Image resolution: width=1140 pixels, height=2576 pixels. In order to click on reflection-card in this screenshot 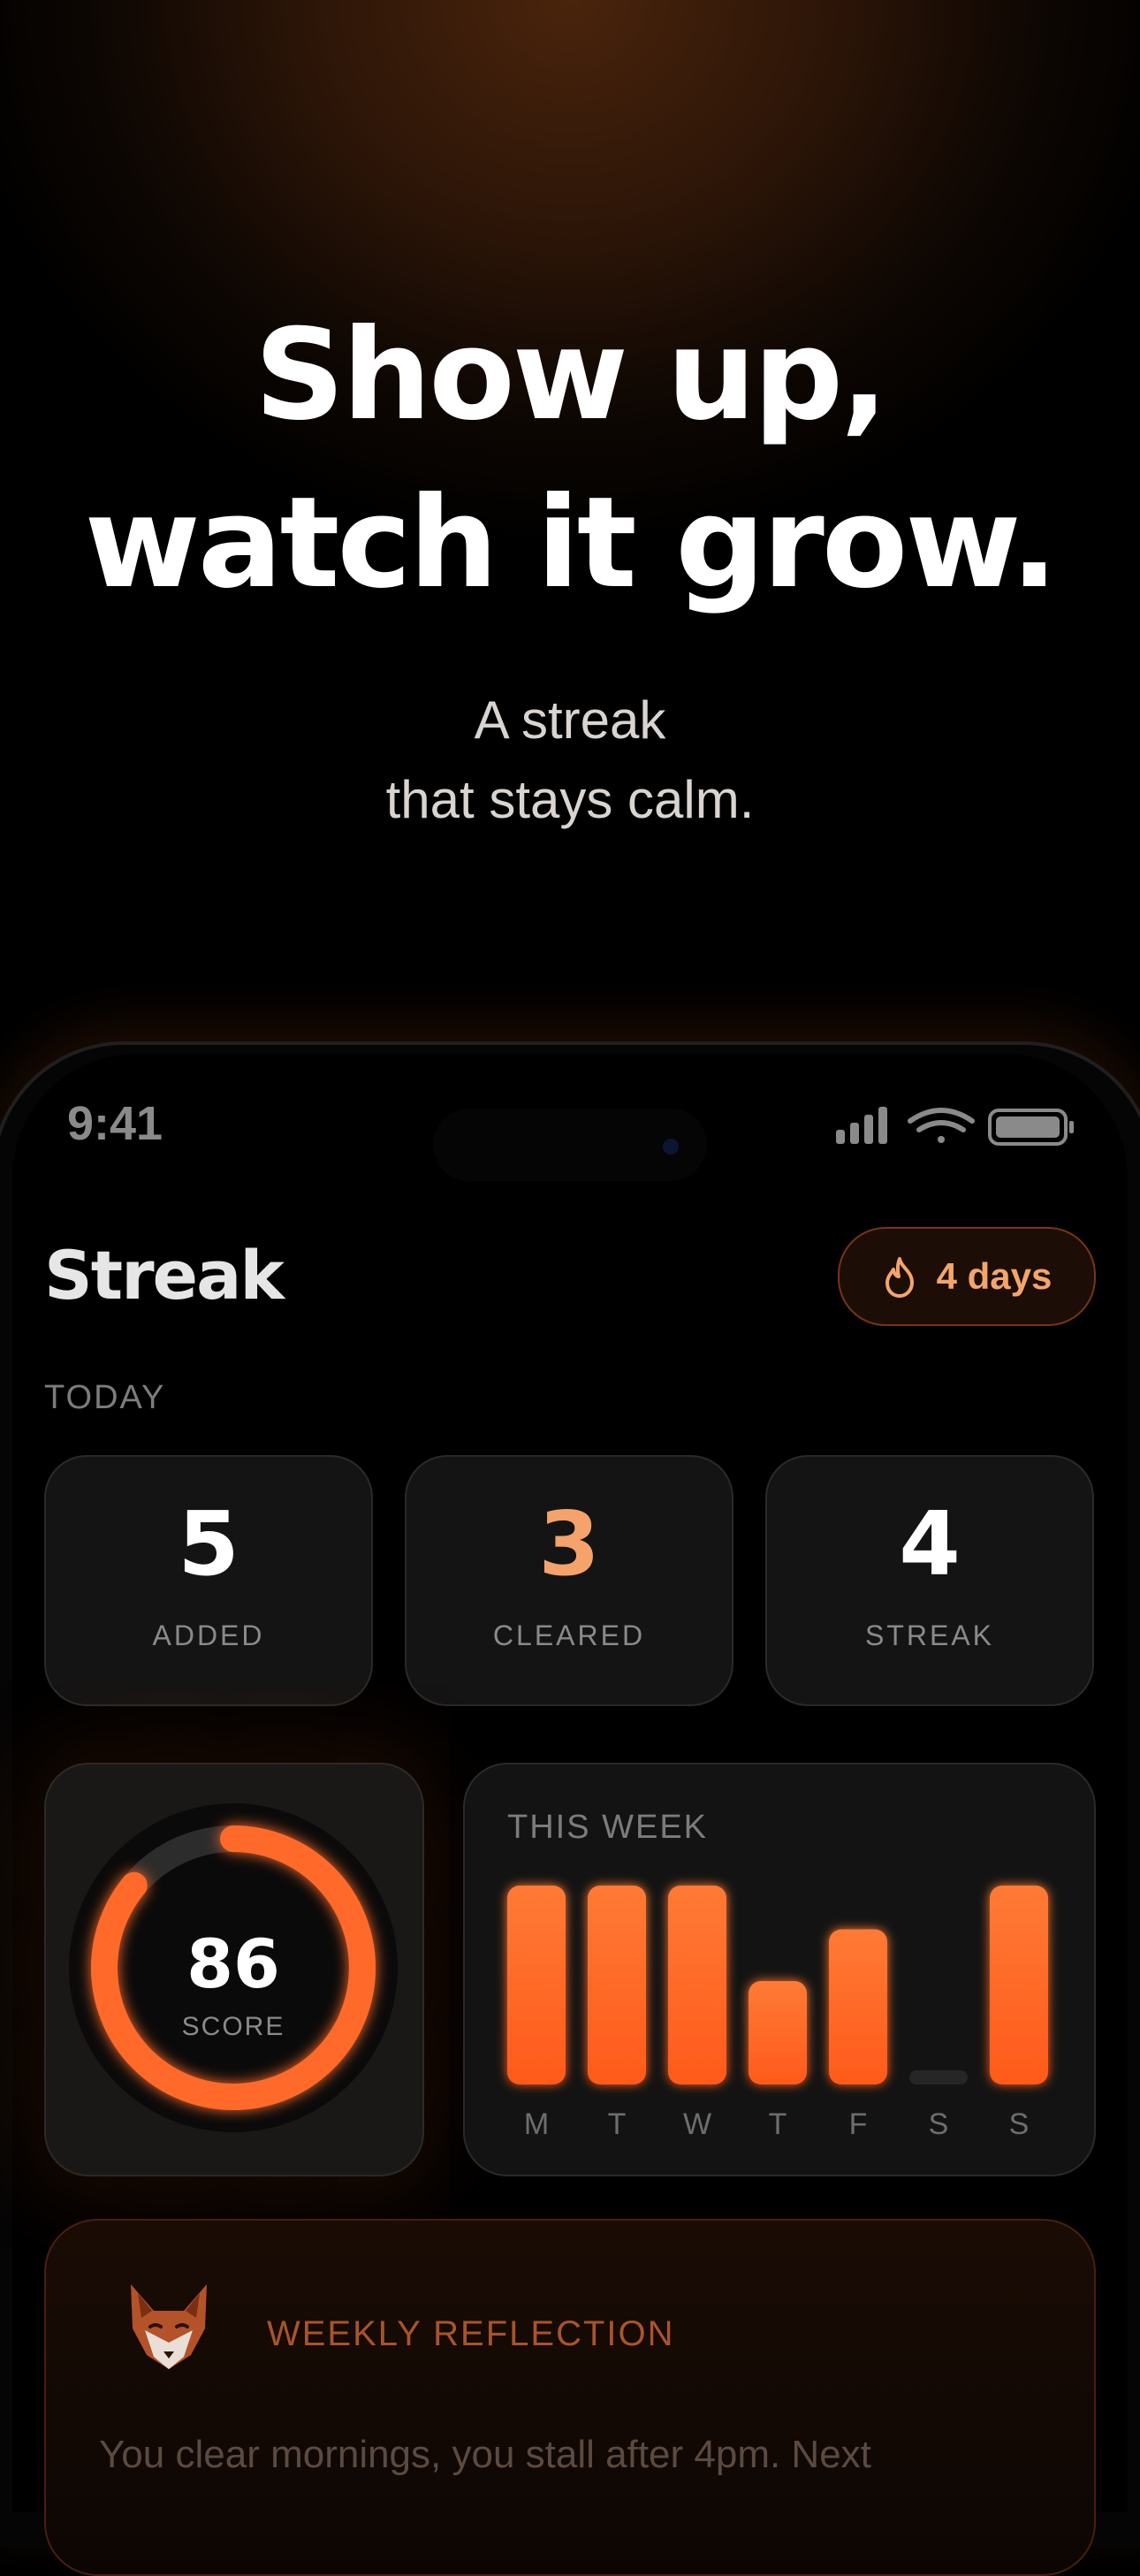, I will do `click(570, 2397)`.